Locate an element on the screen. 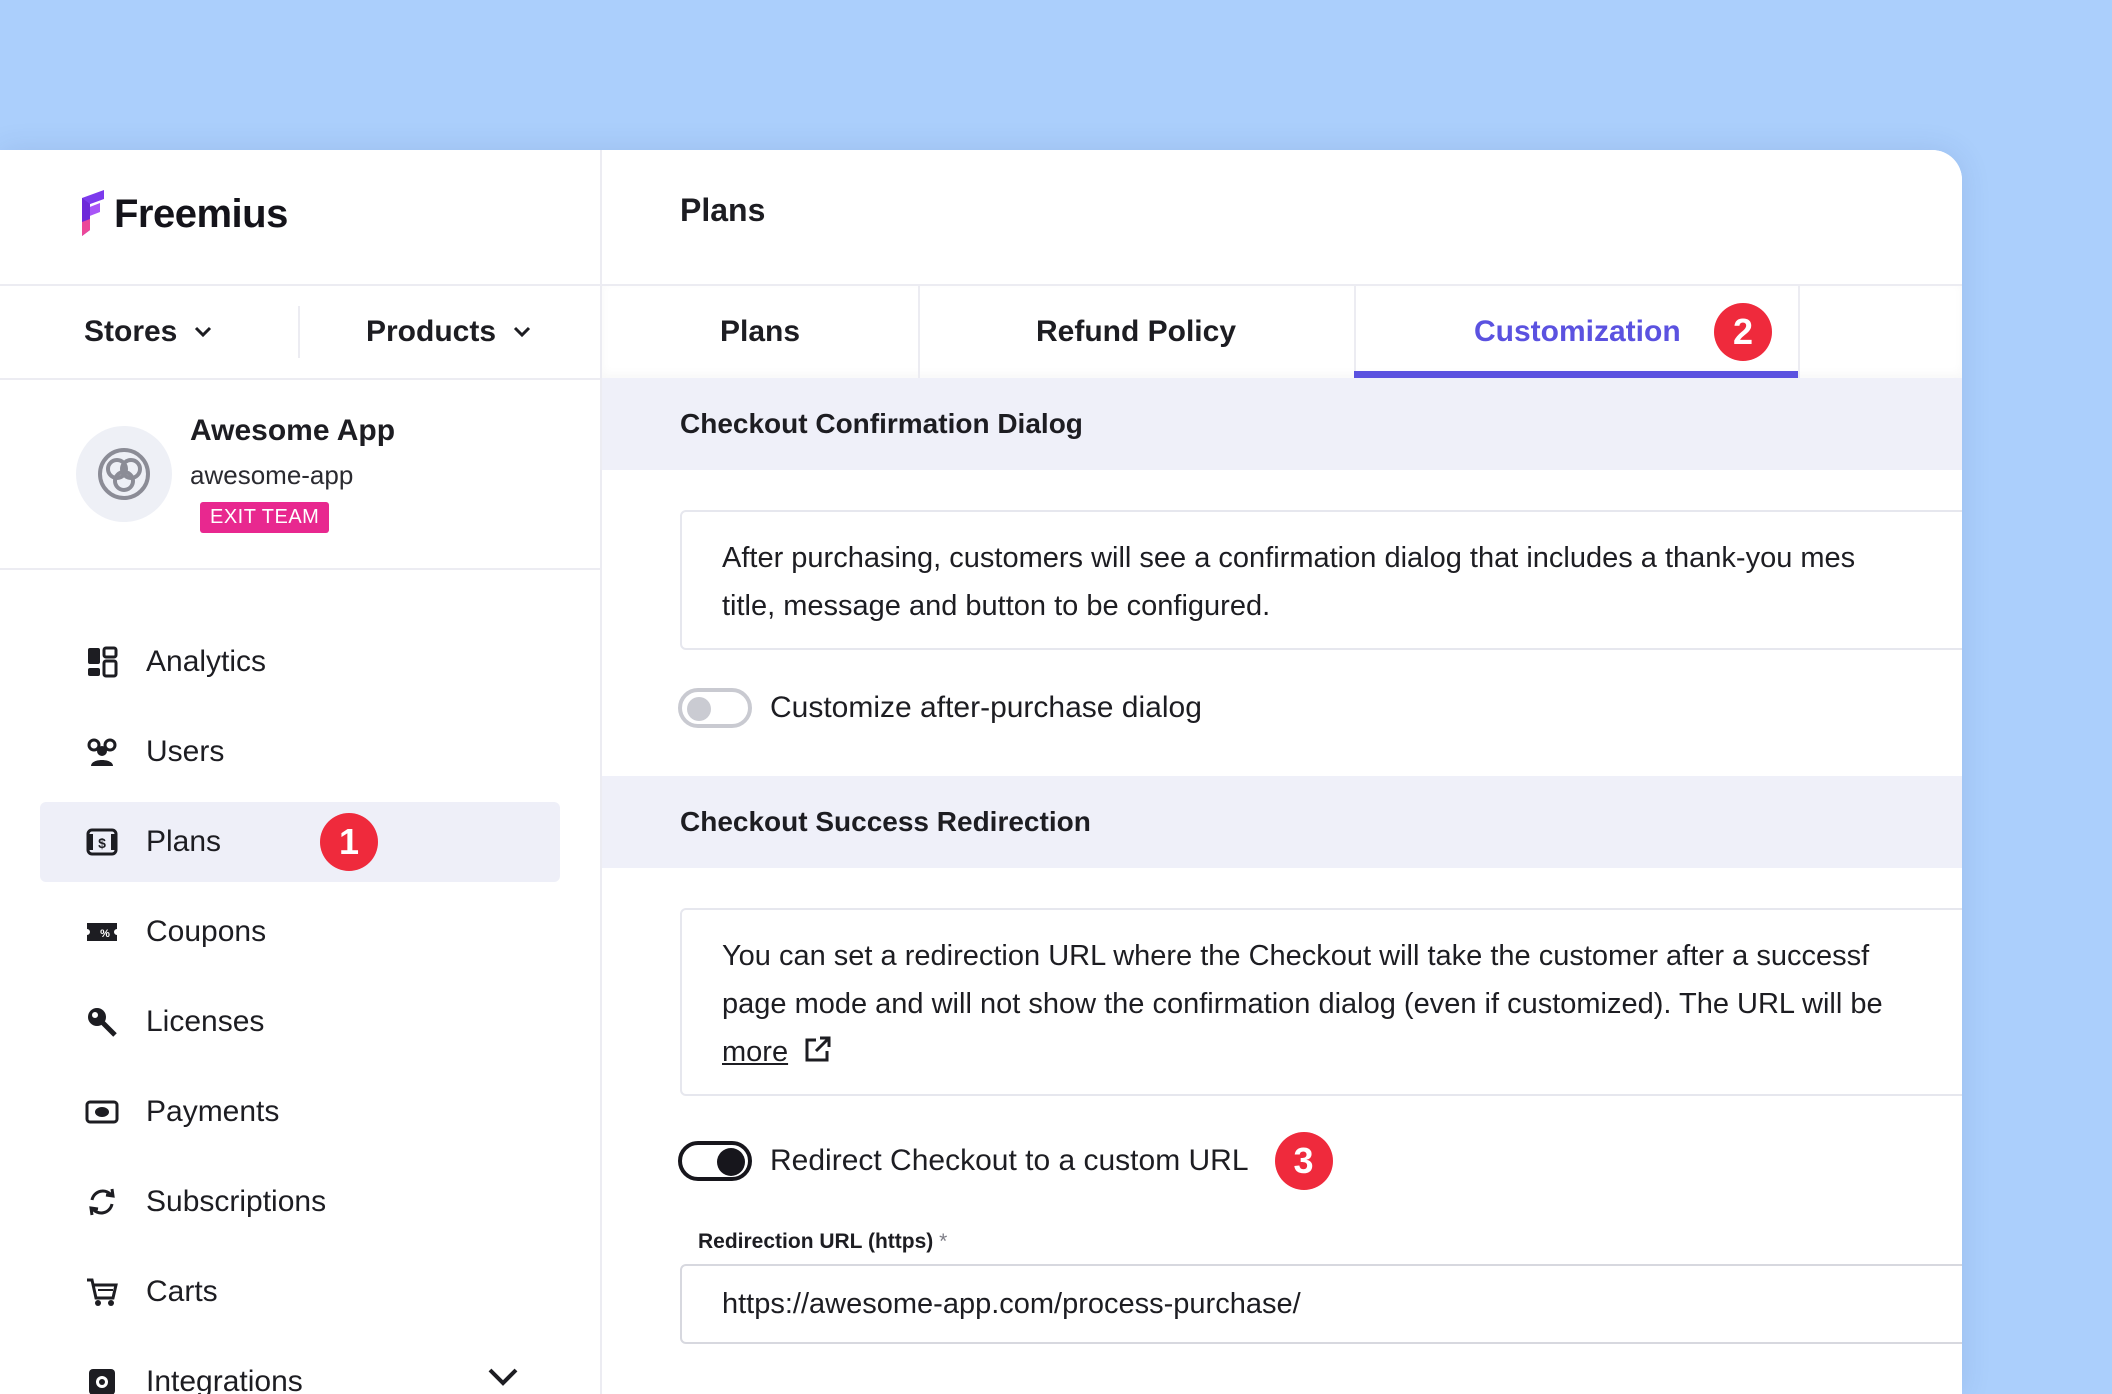 This screenshot has height=1394, width=2112. tab-customization: Customization 2 is located at coordinates (1577, 332).